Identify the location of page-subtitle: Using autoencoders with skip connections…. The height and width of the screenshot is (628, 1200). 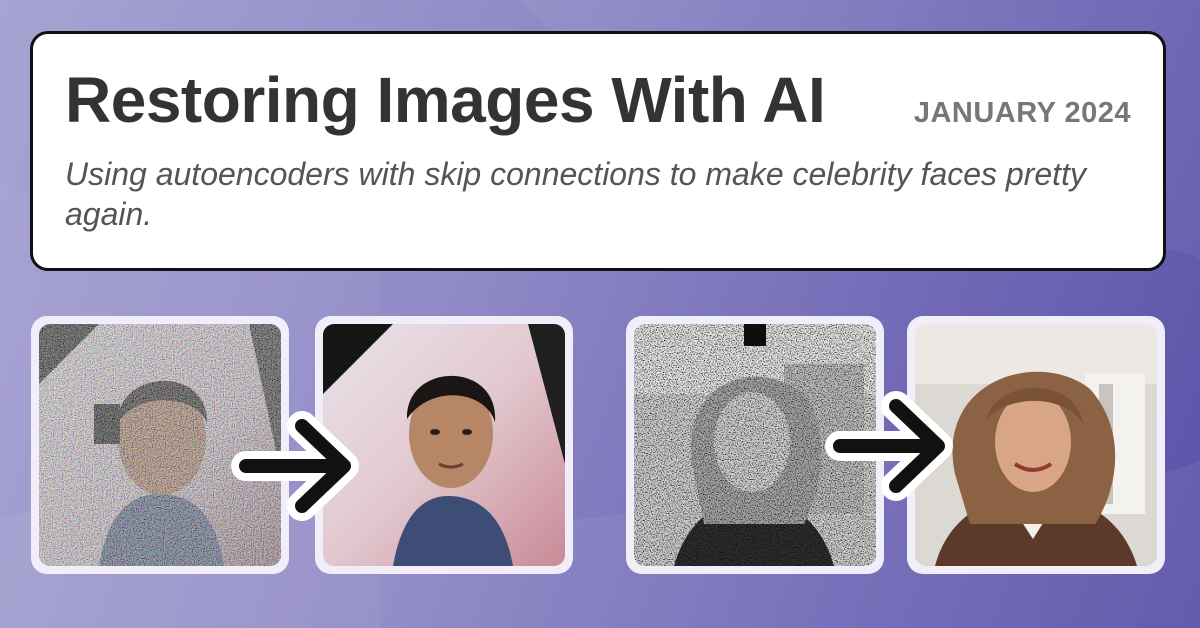
(575, 194).